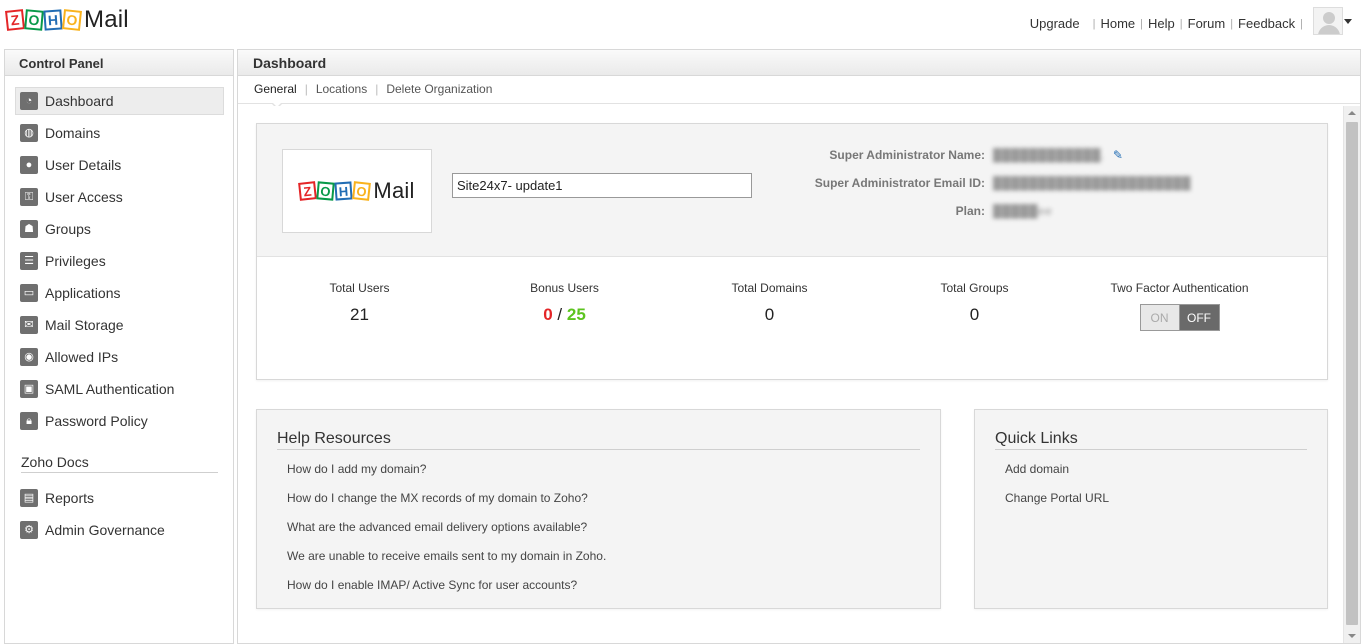  Describe the element at coordinates (1329, 29) in the screenshot. I see `avatar-body` at that location.